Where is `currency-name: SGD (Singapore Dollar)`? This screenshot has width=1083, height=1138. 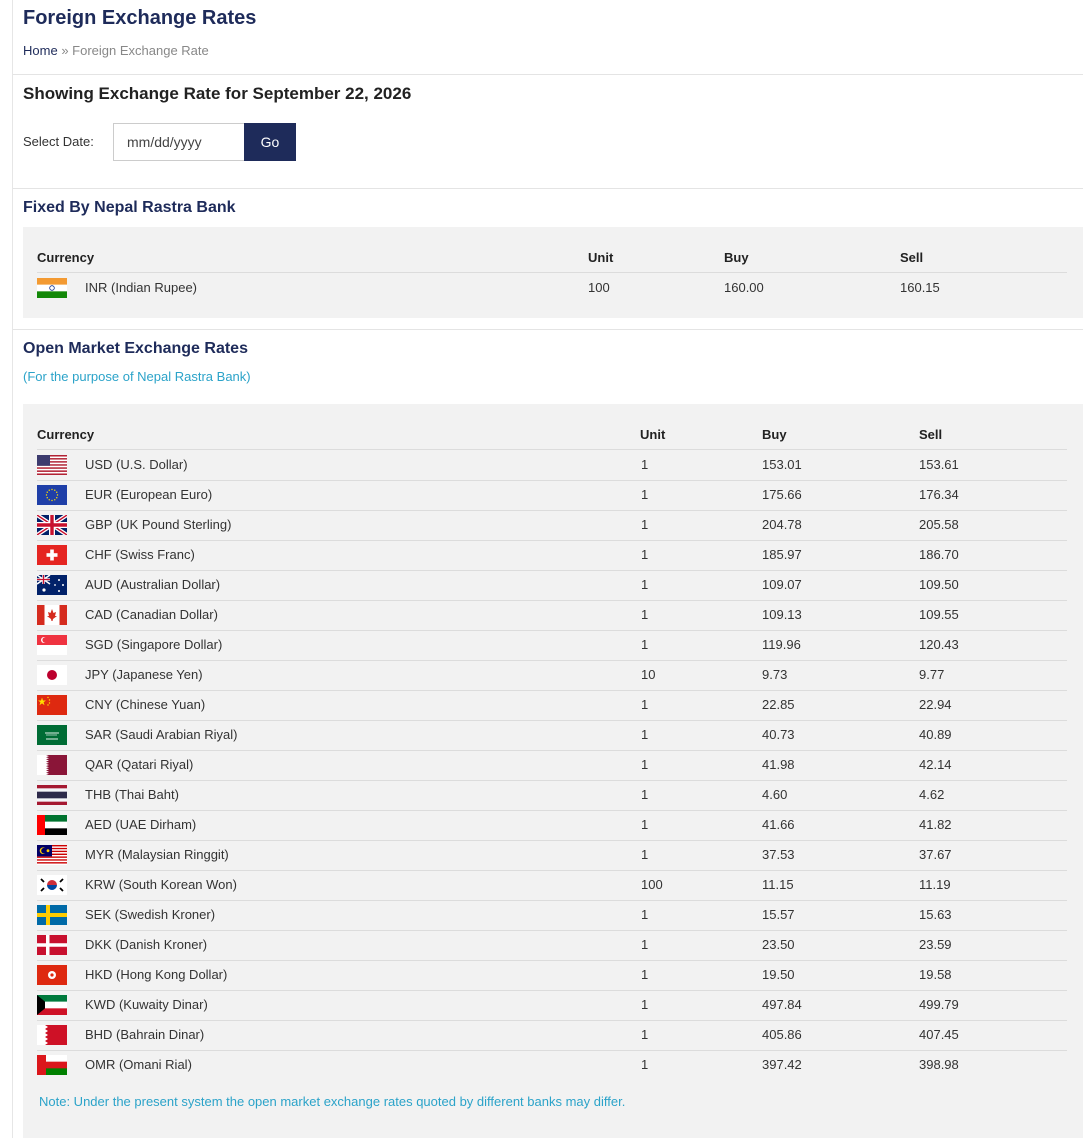
currency-name: SGD (Singapore Dollar) is located at coordinates (154, 644).